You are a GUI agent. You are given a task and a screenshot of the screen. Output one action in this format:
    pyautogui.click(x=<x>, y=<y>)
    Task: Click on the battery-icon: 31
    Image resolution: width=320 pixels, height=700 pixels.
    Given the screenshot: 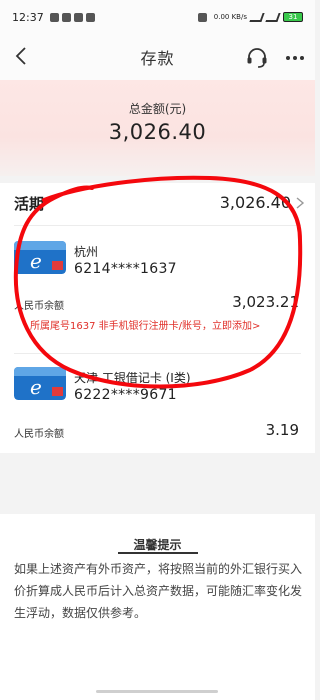 What is the action you would take?
    pyautogui.click(x=293, y=17)
    